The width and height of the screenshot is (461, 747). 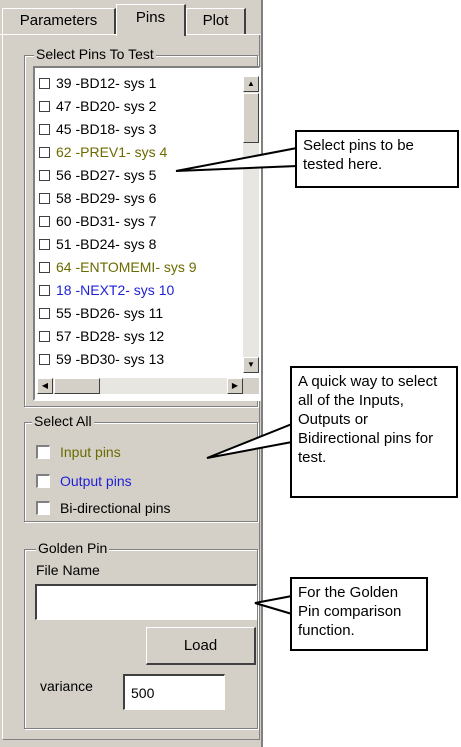 What do you see at coordinates (377, 159) in the screenshot?
I see `callout-select-pins: Select pins to be tested here.` at bounding box center [377, 159].